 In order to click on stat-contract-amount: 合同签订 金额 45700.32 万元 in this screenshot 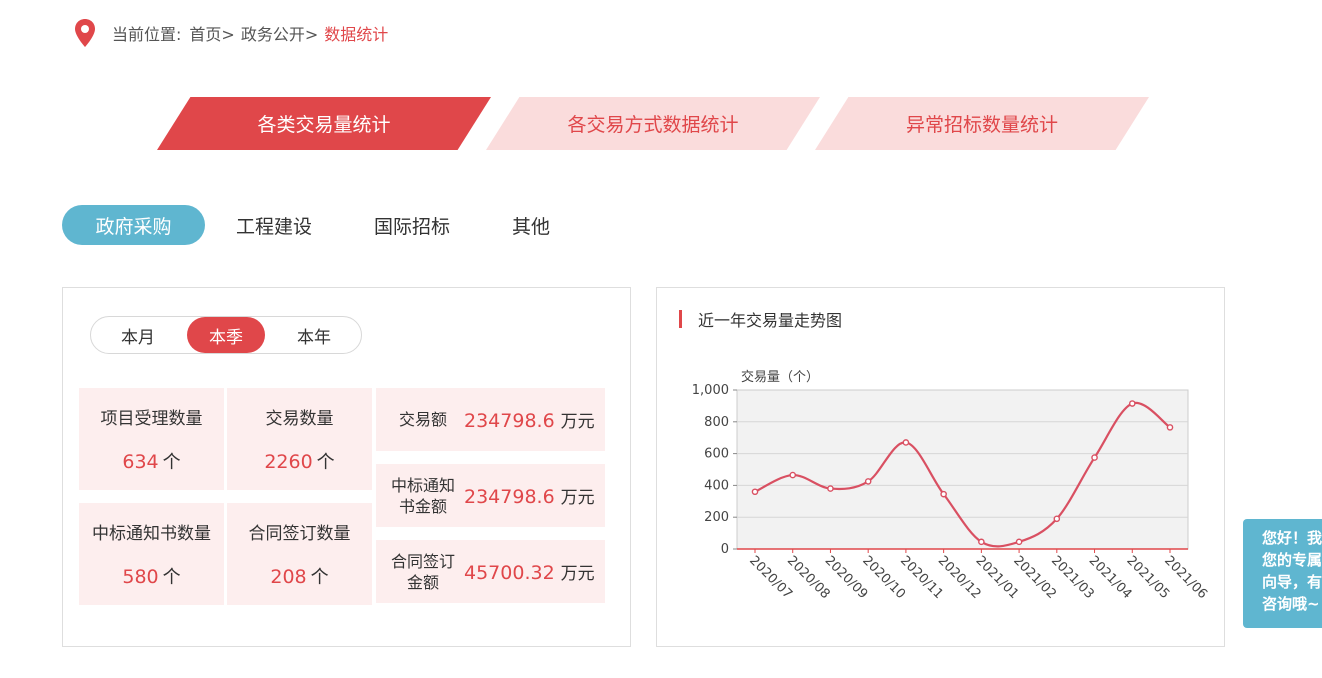, I will do `click(490, 571)`.